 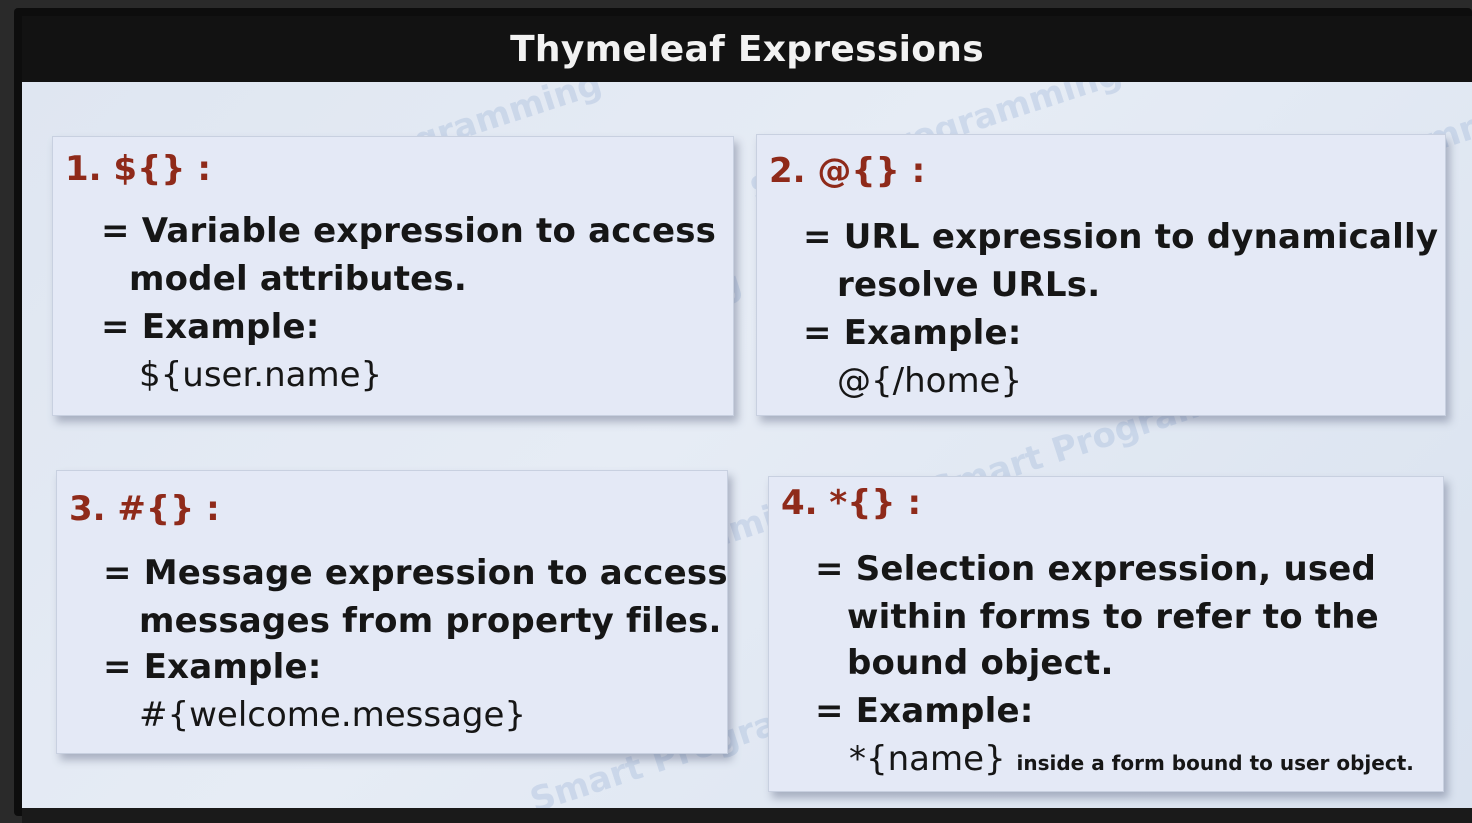 I want to click on example-code: *{name}, so click(x=927, y=759).